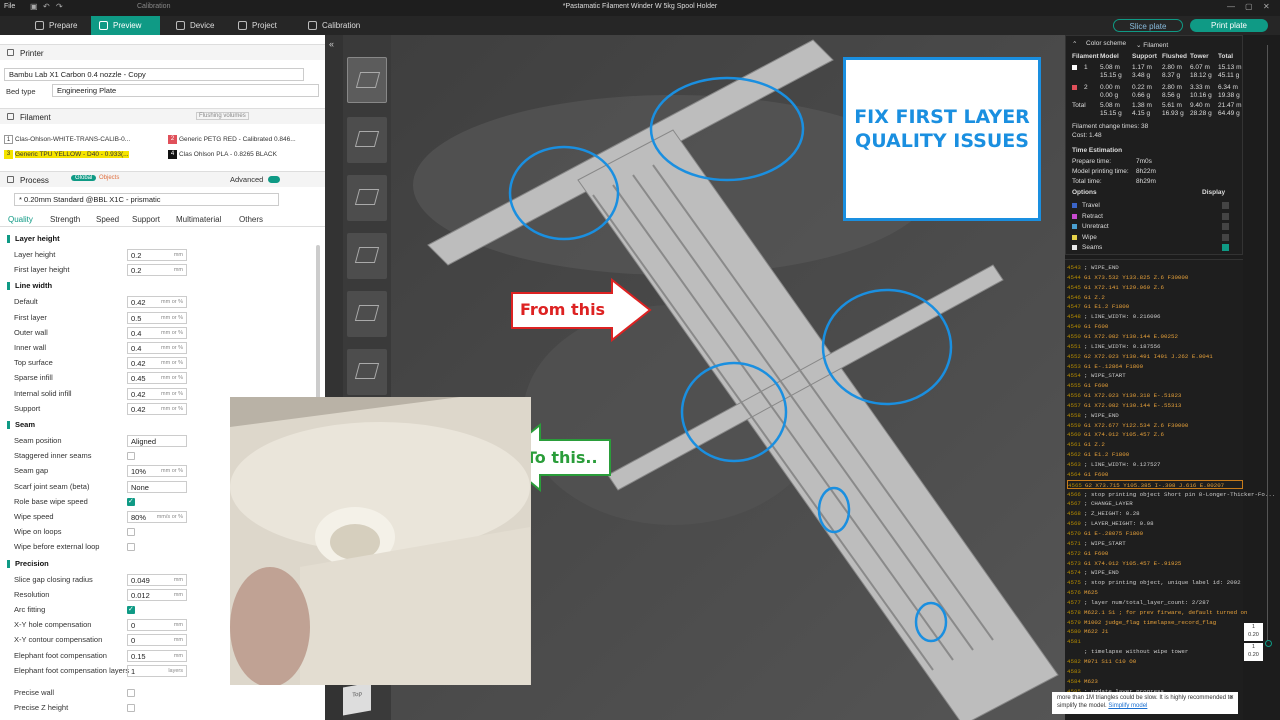 The height and width of the screenshot is (720, 1280). What do you see at coordinates (157, 378) in the screenshot?
I see `setting-input: 0.45 mm or %` at bounding box center [157, 378].